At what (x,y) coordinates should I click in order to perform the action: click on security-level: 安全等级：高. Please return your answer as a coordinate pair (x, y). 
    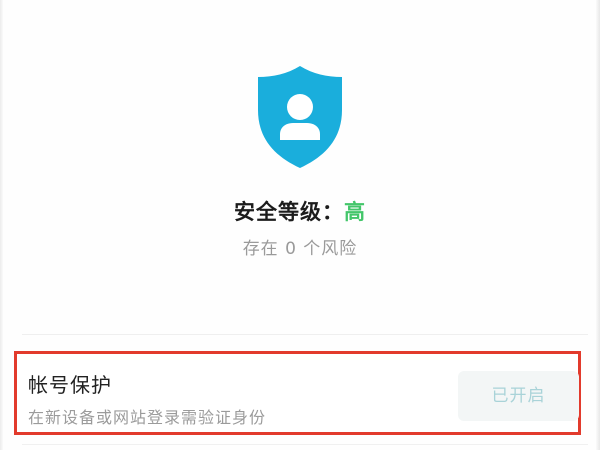
    Looking at the image, I should click on (300, 211).